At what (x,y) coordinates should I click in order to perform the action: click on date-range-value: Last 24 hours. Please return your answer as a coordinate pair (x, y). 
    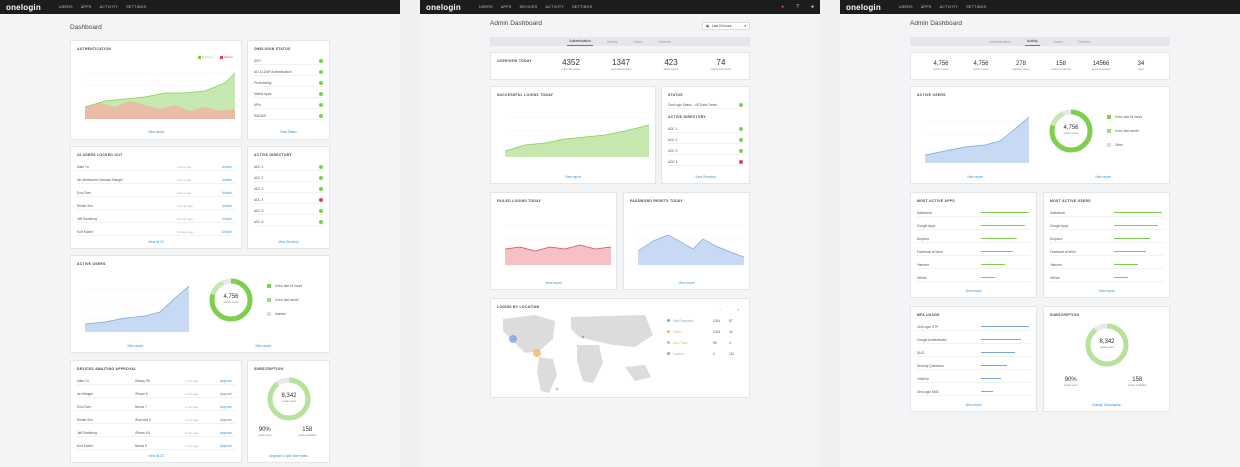
    Looking at the image, I should click on (722, 26).